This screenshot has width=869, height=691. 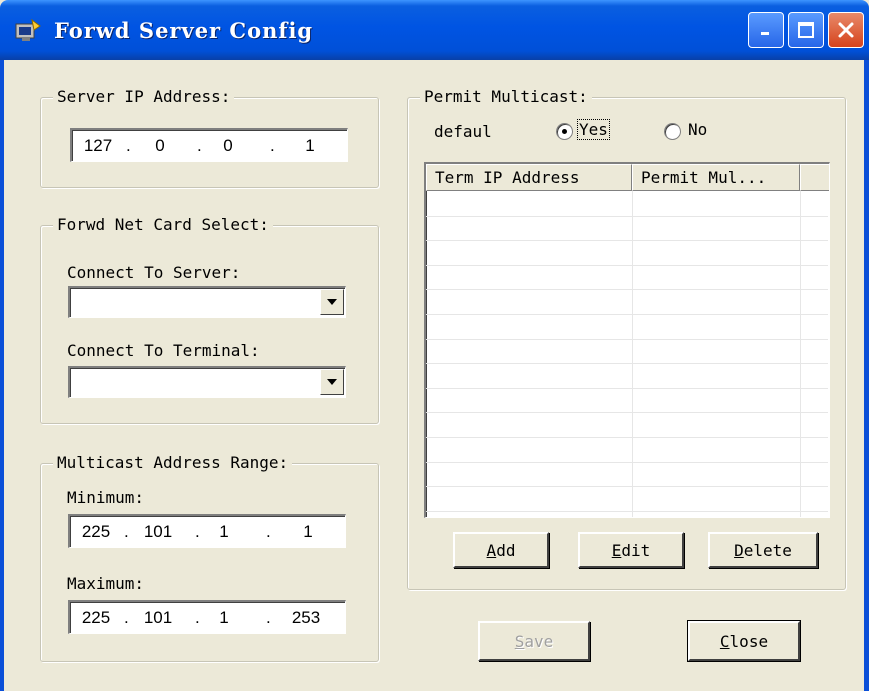 I want to click on delete-label: elete, so click(x=767, y=550).